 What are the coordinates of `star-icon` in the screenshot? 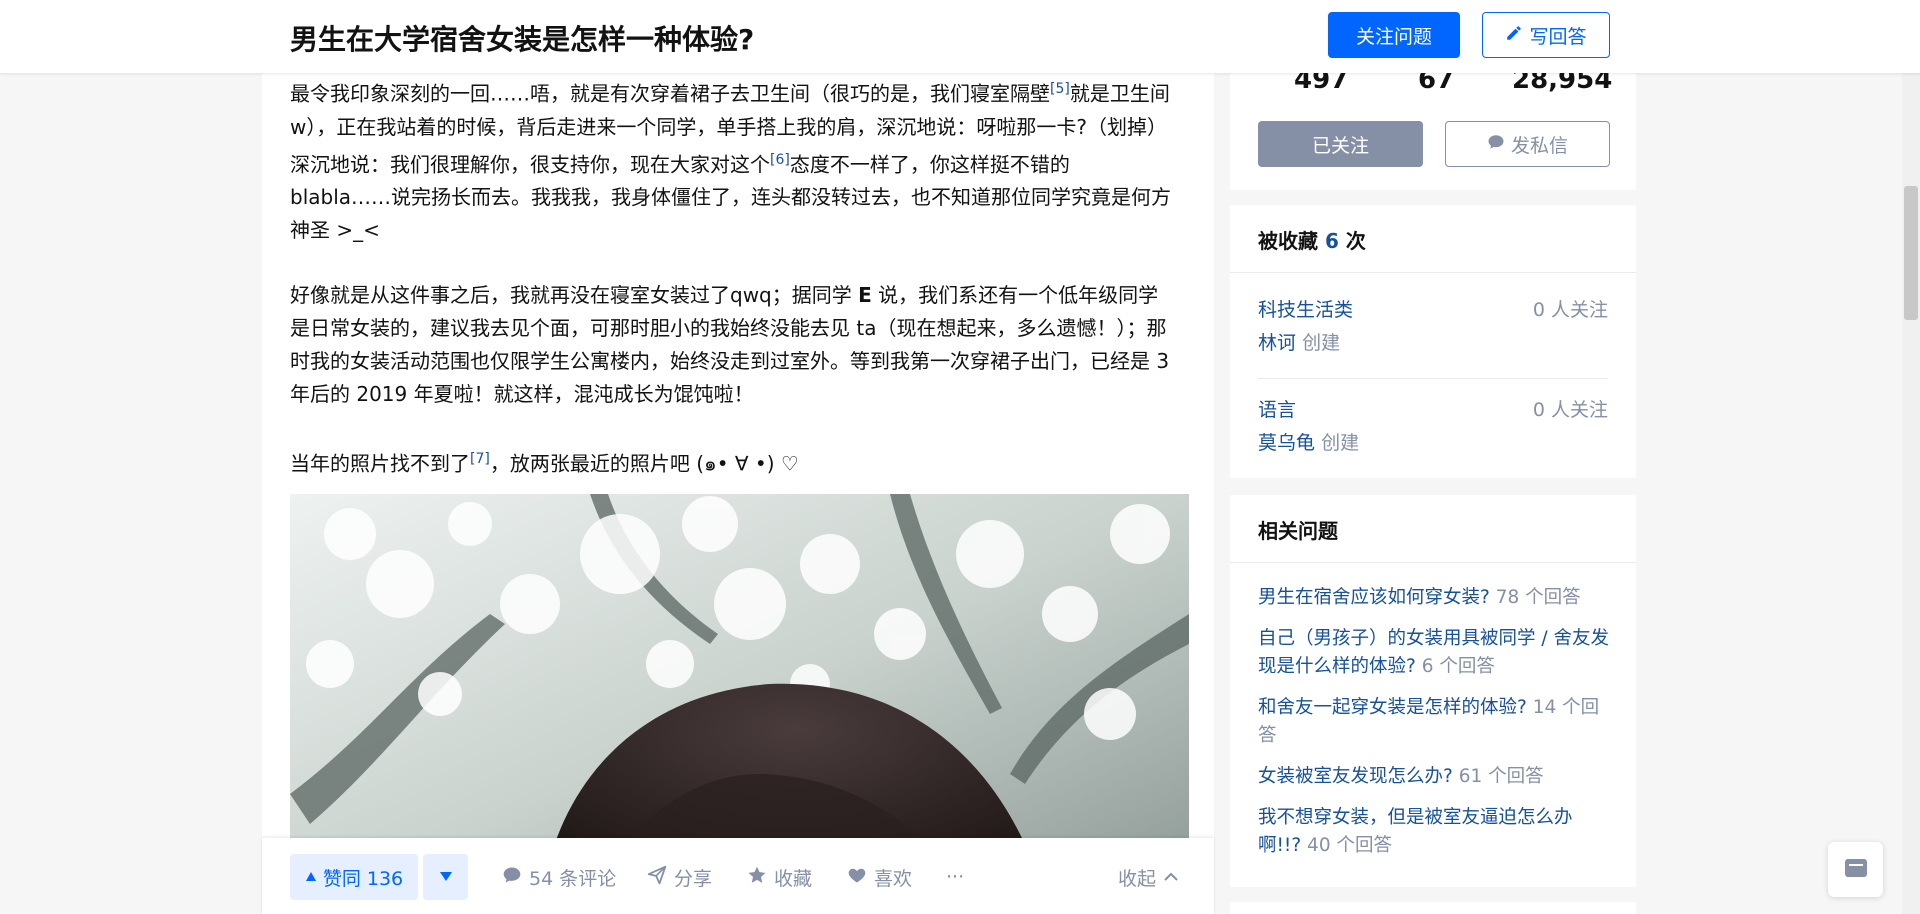 It's located at (757, 877).